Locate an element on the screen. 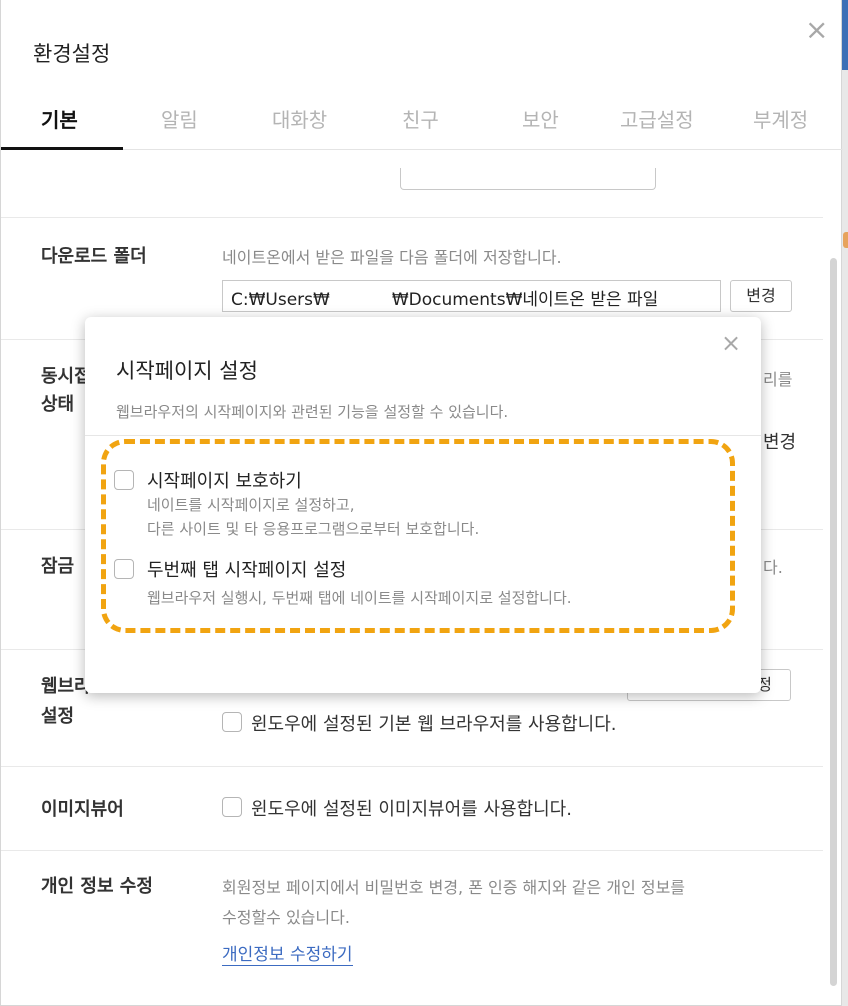  dialog-title: 시작페이지 설정 is located at coordinates (187, 371).